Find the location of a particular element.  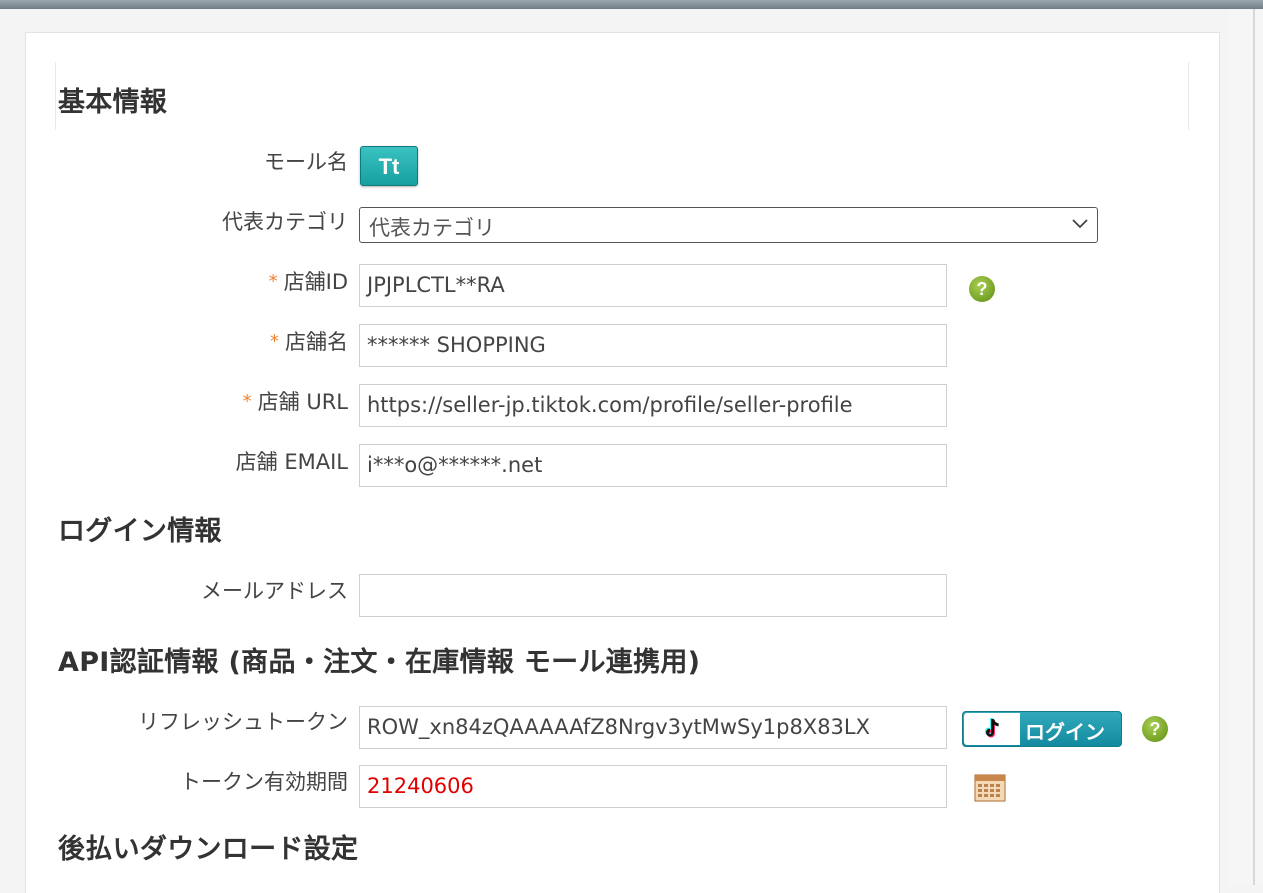

store-id-input: JPJPLCTL**RA is located at coordinates (653, 285).